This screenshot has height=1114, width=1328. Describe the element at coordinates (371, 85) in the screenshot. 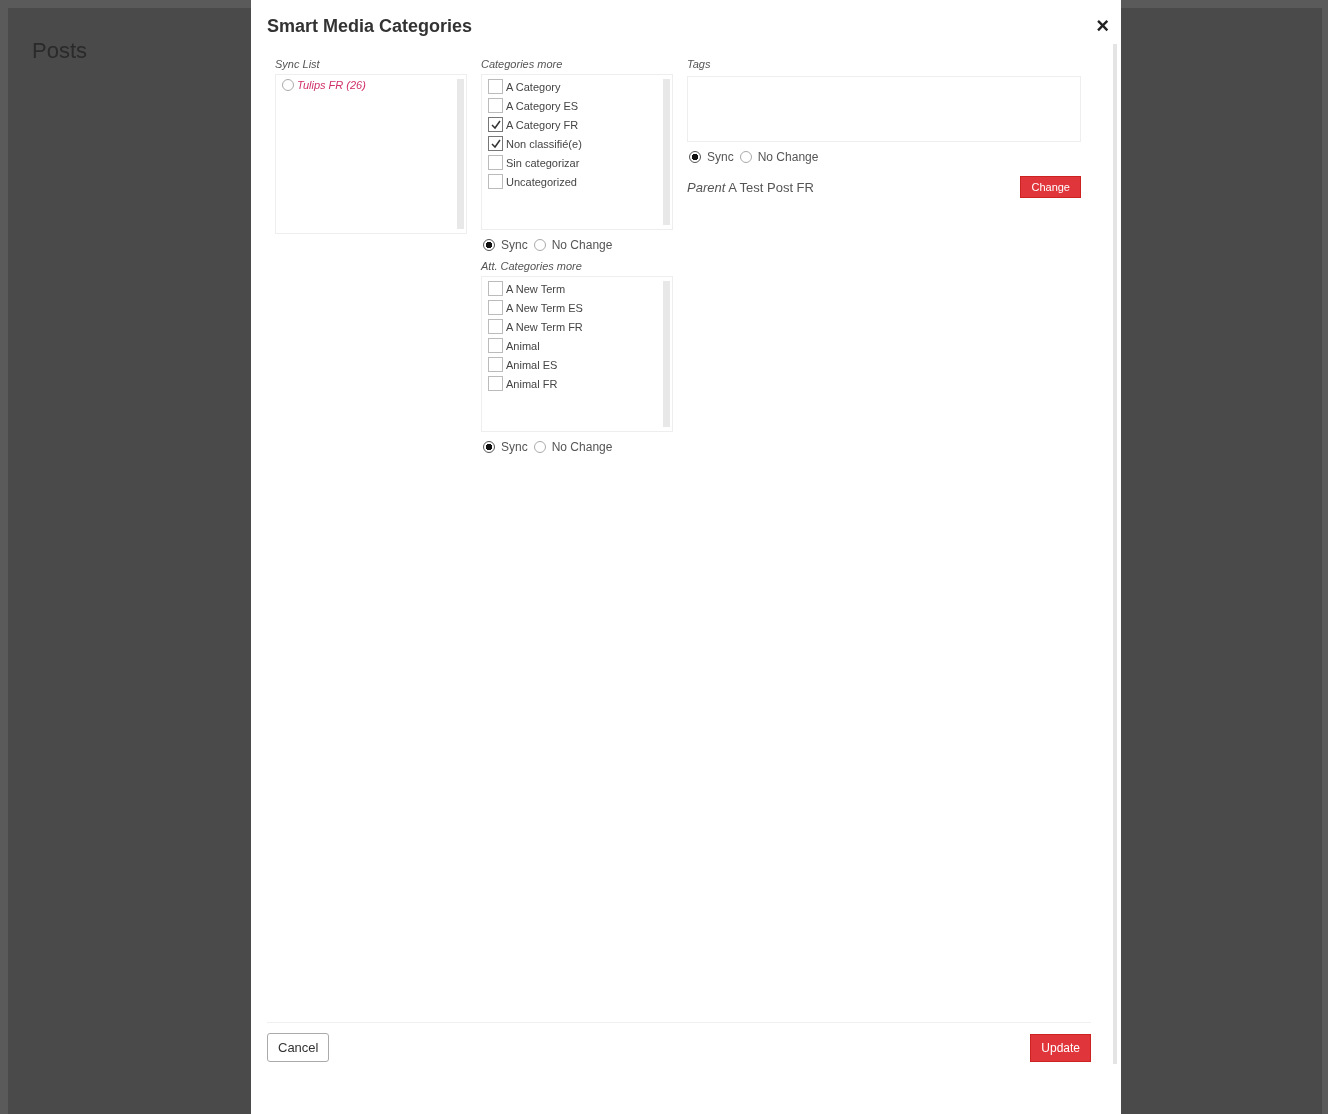

I see `sync-list-item: Tulips FR (26)` at that location.